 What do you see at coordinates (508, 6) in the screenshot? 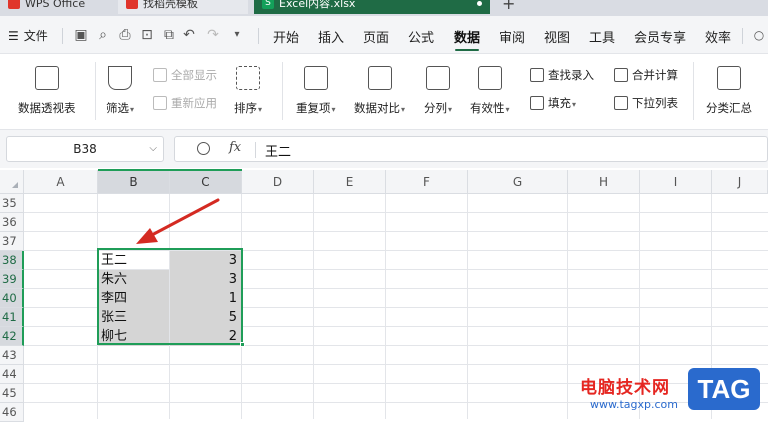
I see `new-tab-plus-icon: +` at bounding box center [508, 6].